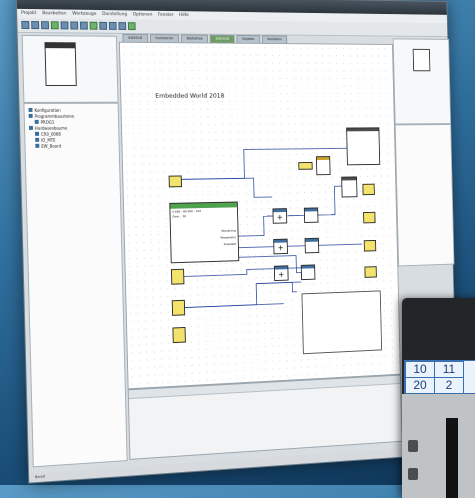 This screenshot has width=475, height=498. I want to click on menu-item-bearbeiten: Bearbeiten, so click(54, 13).